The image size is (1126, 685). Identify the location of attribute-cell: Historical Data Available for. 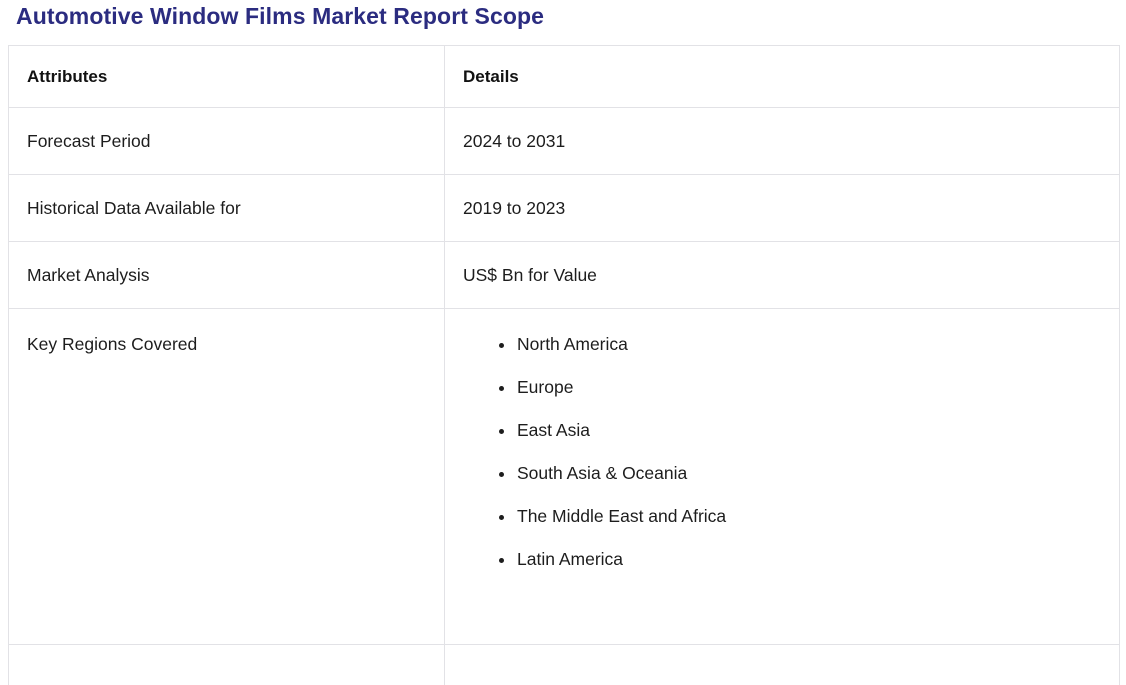
(227, 208).